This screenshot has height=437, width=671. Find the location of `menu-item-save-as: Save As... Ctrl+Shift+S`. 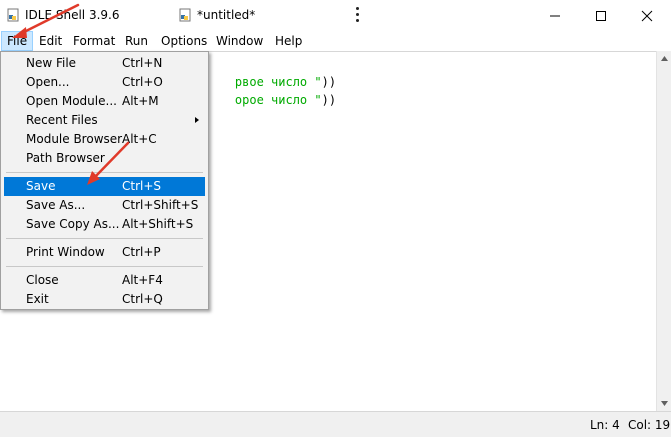

menu-item-save-as: Save As... Ctrl+Shift+S is located at coordinates (104, 205).